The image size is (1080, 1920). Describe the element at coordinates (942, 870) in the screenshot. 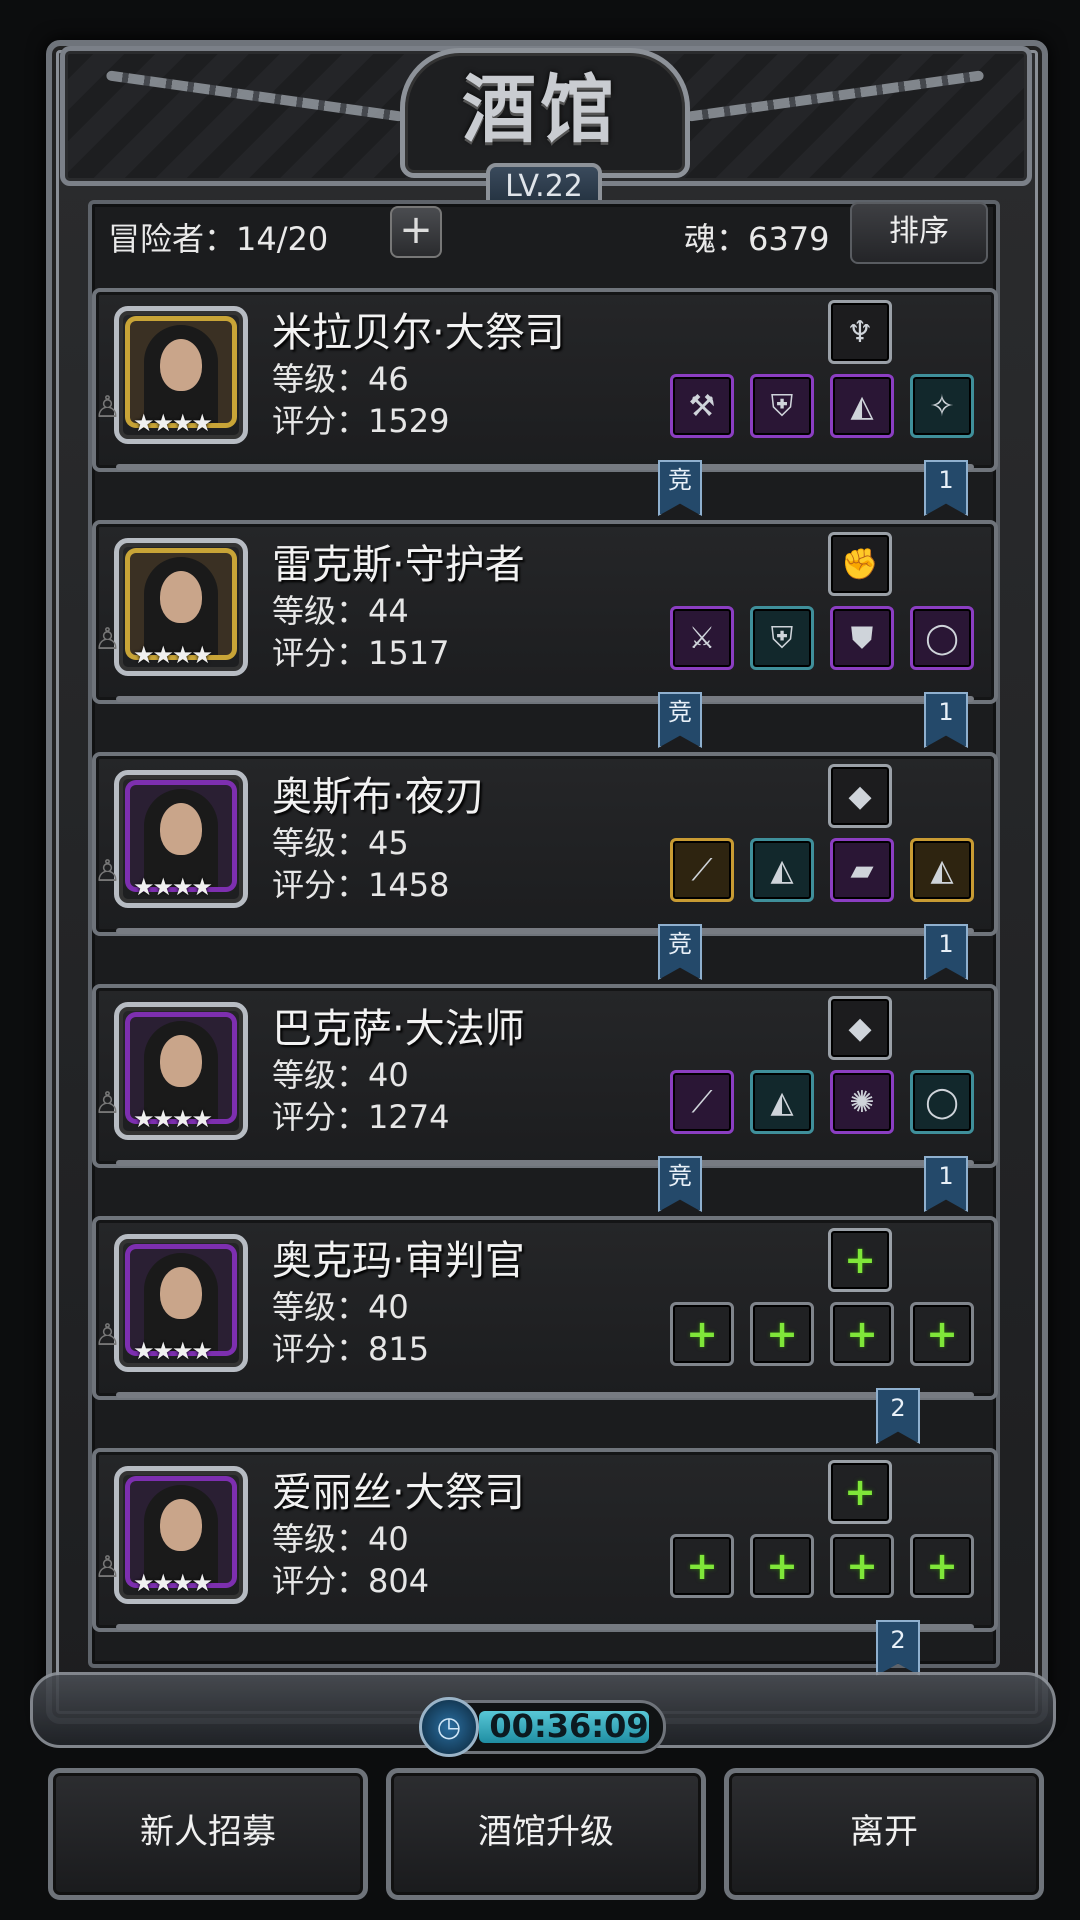

I see `robe-icon: ◭` at that location.